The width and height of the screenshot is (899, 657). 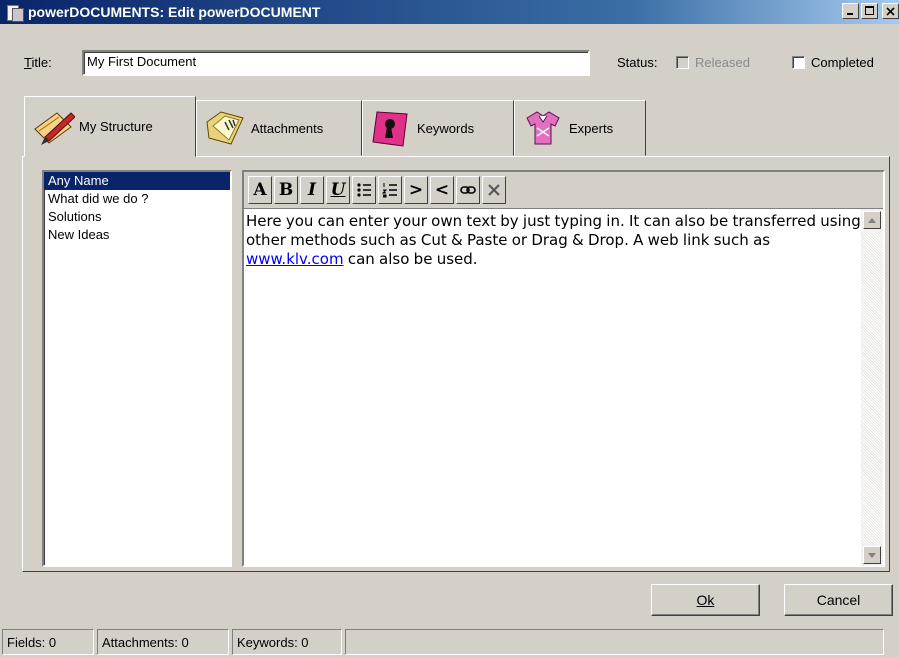 What do you see at coordinates (850, 13) in the screenshot?
I see `minimize-icon` at bounding box center [850, 13].